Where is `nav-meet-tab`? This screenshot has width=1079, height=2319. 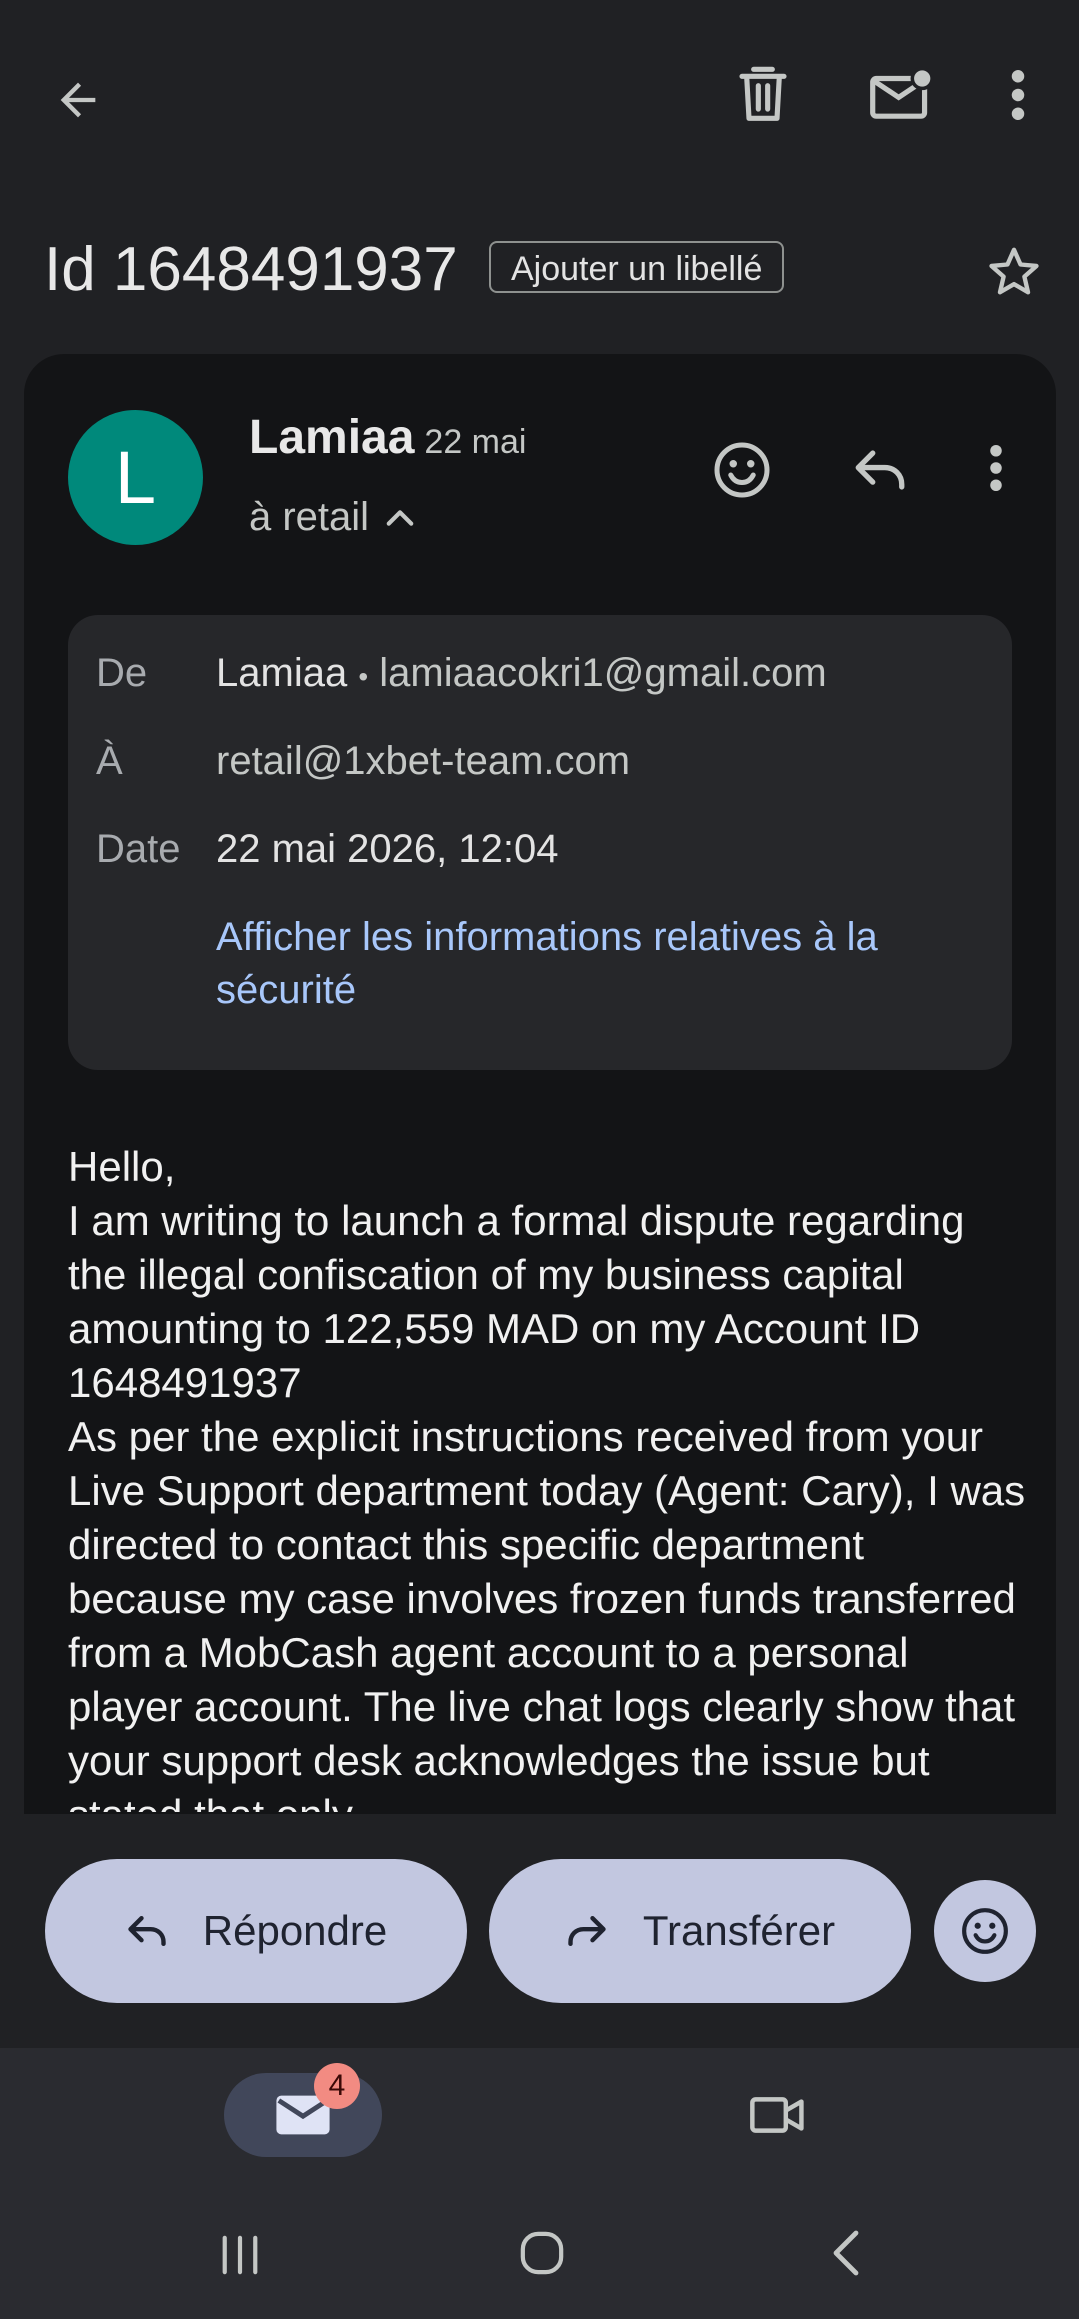
nav-meet-tab is located at coordinates (778, 2115).